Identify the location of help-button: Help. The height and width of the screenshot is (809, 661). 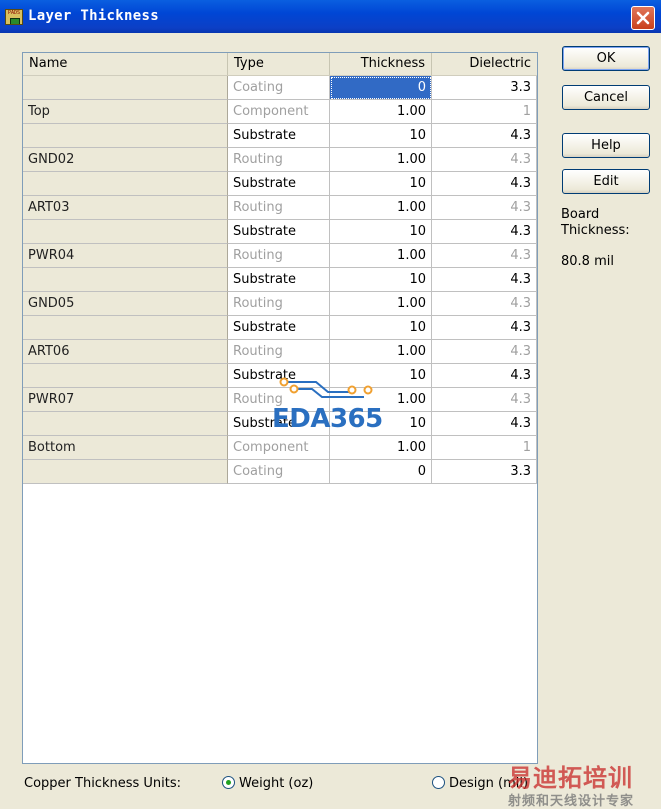
(606, 145).